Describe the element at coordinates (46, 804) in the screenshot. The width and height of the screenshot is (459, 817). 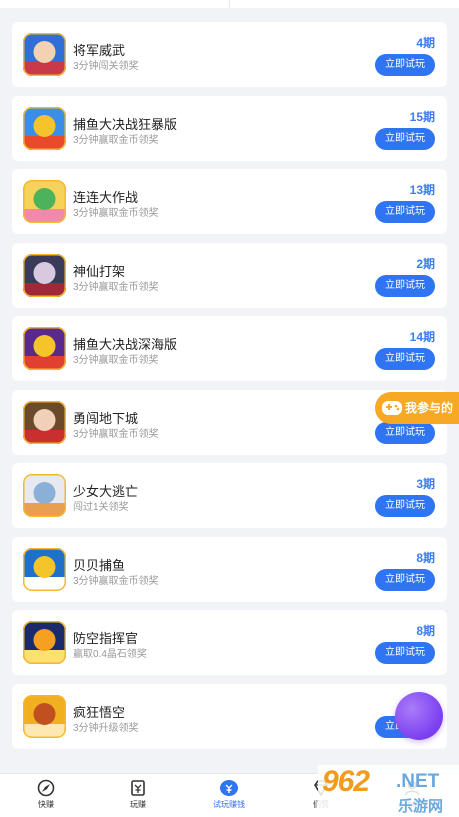
I see `nav-label: 快赚` at that location.